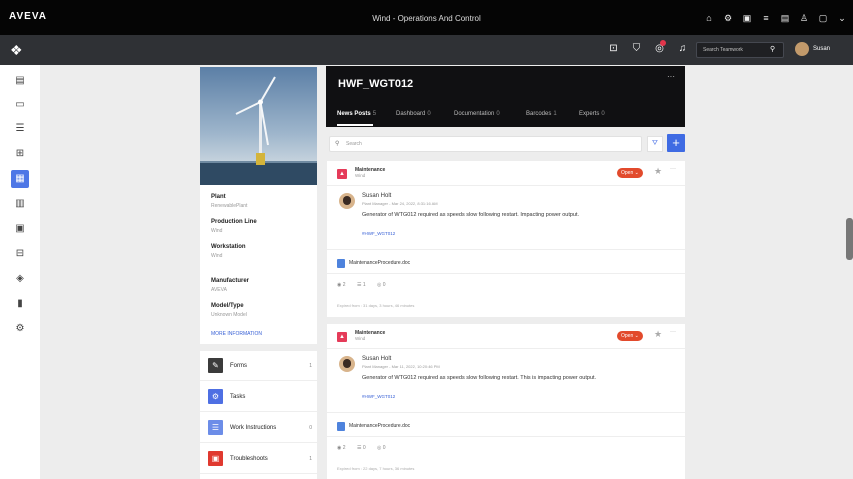 Image resolution: width=853 pixels, height=479 pixels. I want to click on more-information-link: MORE INFORMATION, so click(236, 334).